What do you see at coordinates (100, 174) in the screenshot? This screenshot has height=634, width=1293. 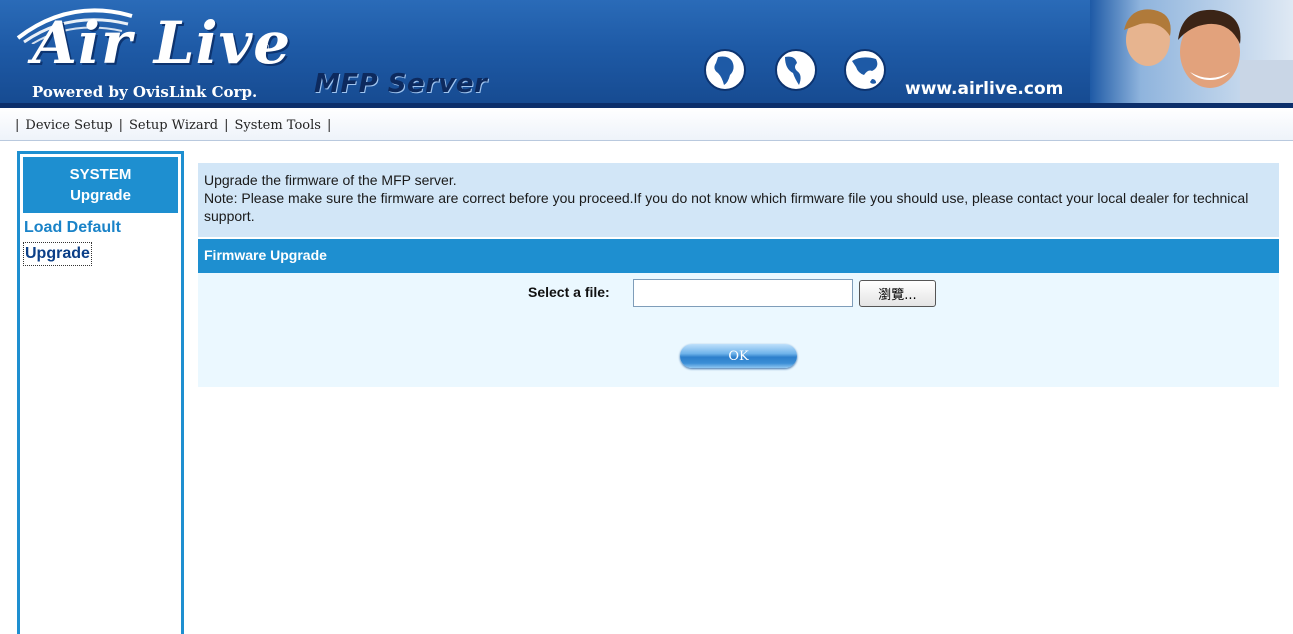 I see `sidebar-heading-section: SYSTEM` at bounding box center [100, 174].